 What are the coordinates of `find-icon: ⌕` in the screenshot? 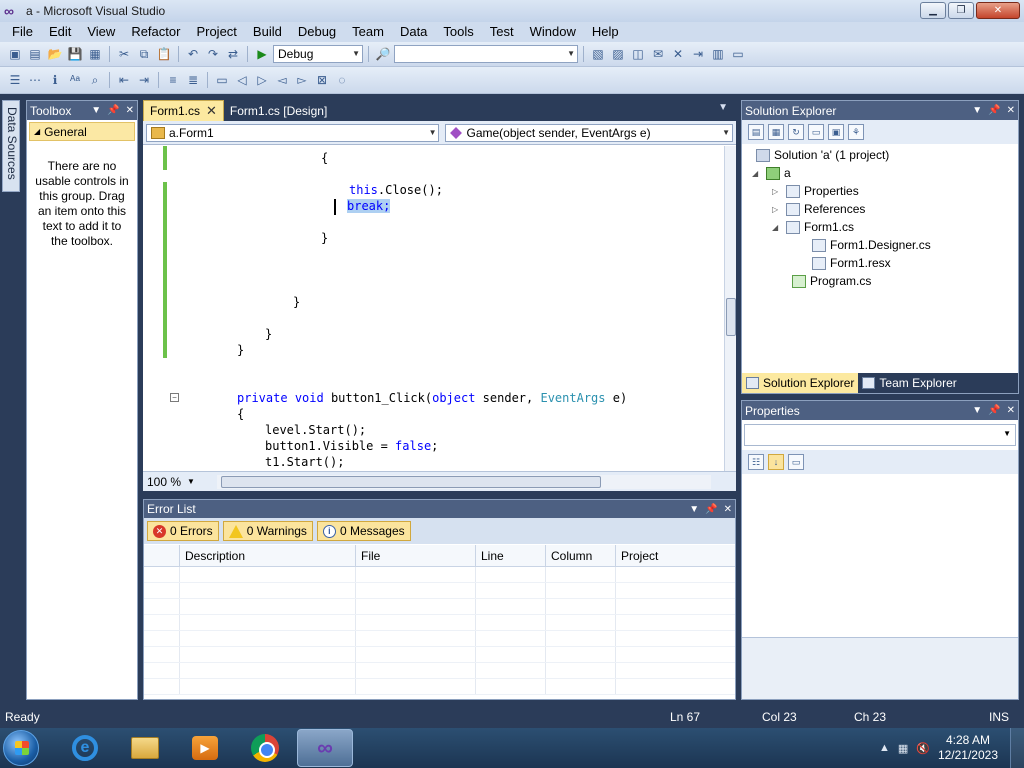 It's located at (95, 80).